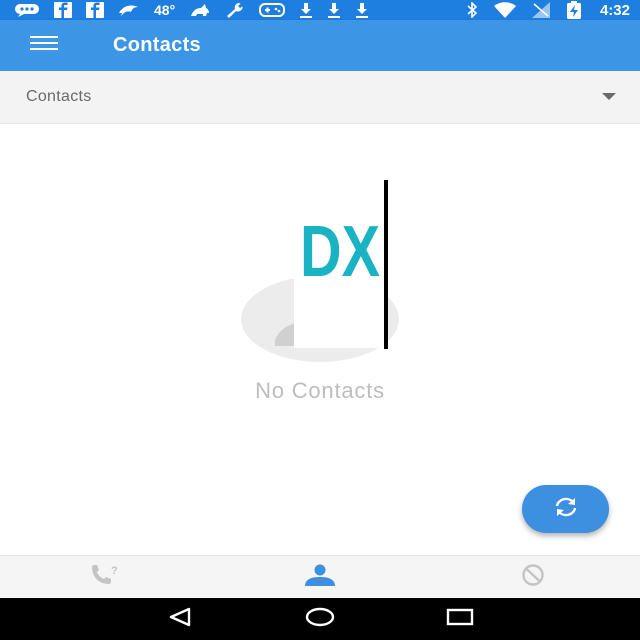 Image resolution: width=640 pixels, height=640 pixels. What do you see at coordinates (386, 264) in the screenshot?
I see `overlay-divider` at bounding box center [386, 264].